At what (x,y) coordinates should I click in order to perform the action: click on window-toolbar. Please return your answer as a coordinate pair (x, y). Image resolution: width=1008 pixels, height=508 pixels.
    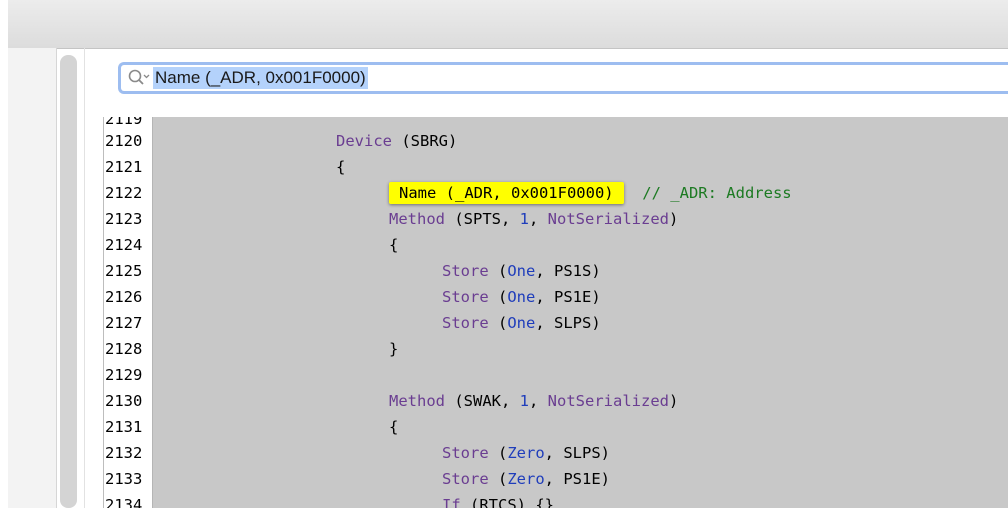
    Looking at the image, I should click on (508, 24).